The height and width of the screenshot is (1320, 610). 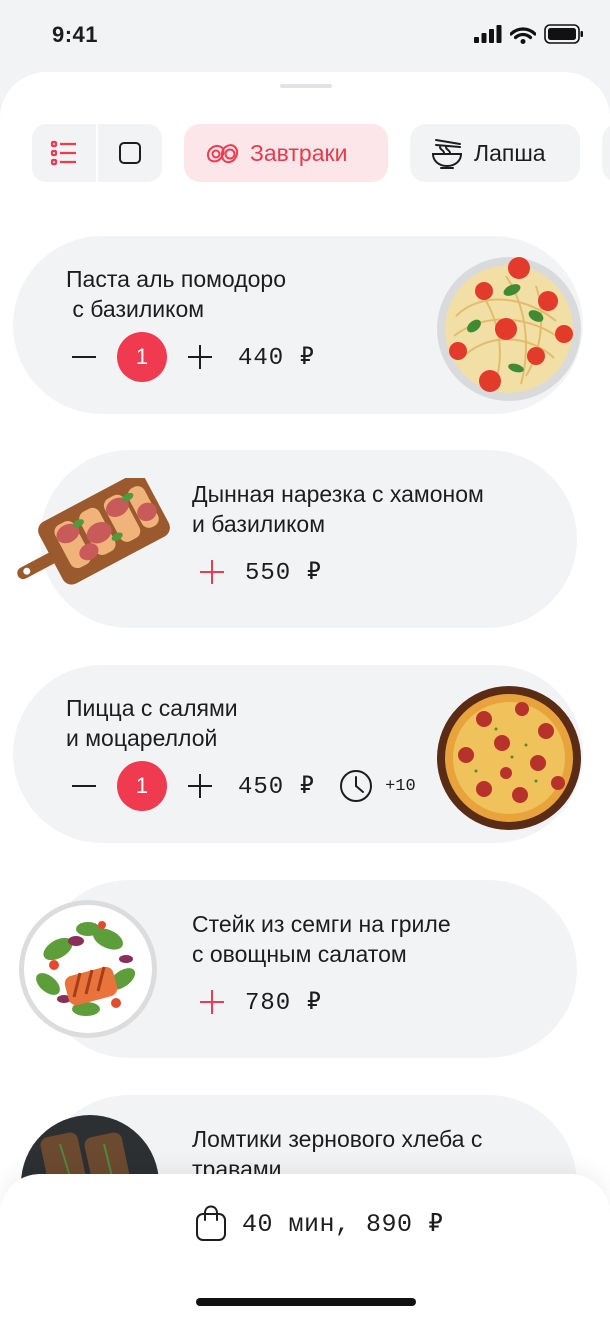 I want to click on category-chip-noodles: Лапша, so click(x=495, y=153).